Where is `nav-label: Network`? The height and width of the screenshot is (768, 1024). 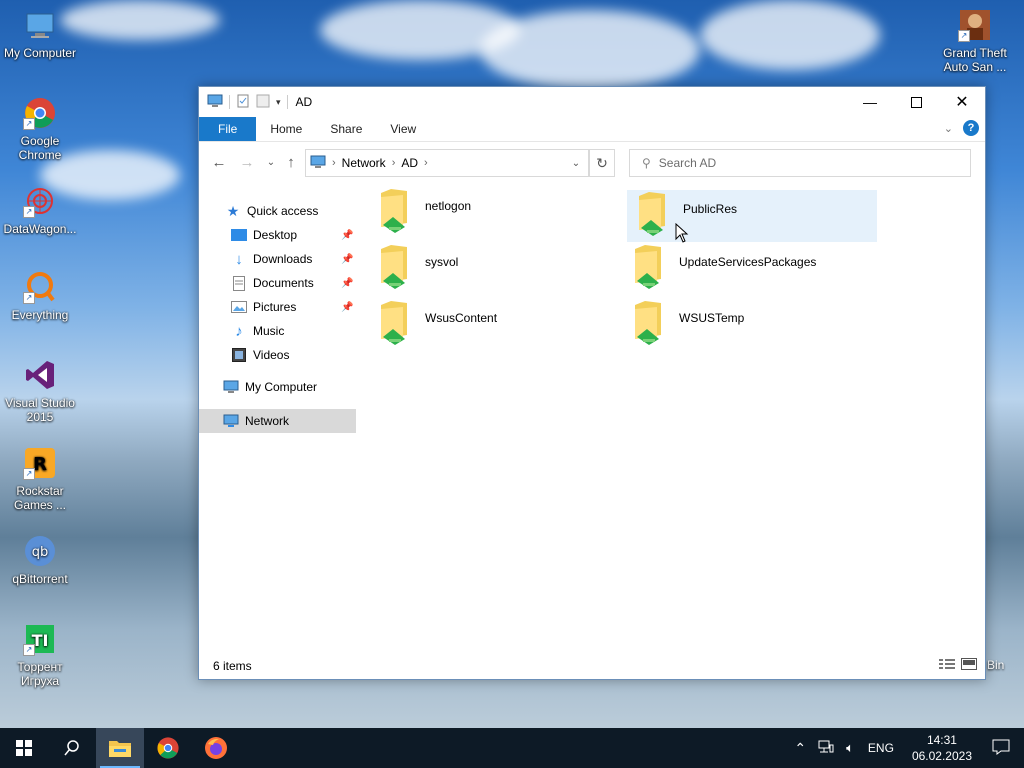 nav-label: Network is located at coordinates (267, 421).